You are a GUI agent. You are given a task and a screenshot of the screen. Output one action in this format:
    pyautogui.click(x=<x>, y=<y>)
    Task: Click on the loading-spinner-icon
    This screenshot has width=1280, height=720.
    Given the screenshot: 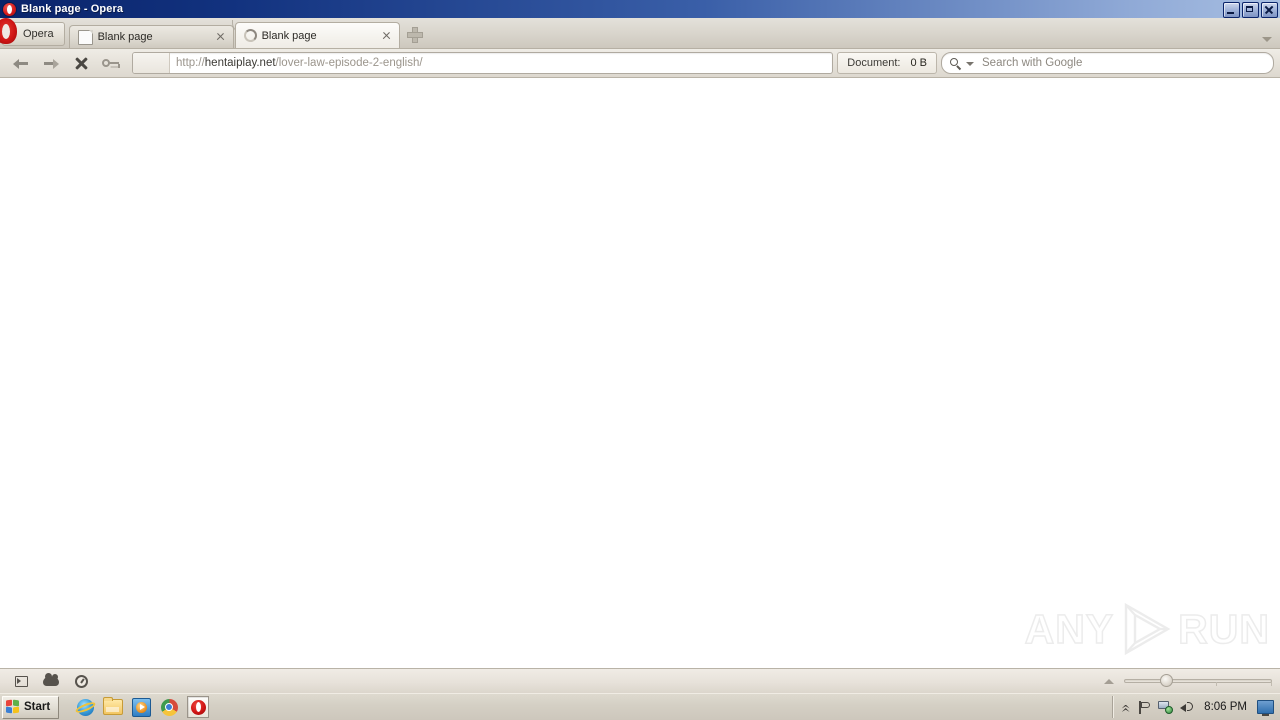 What is the action you would take?
    pyautogui.click(x=250, y=35)
    